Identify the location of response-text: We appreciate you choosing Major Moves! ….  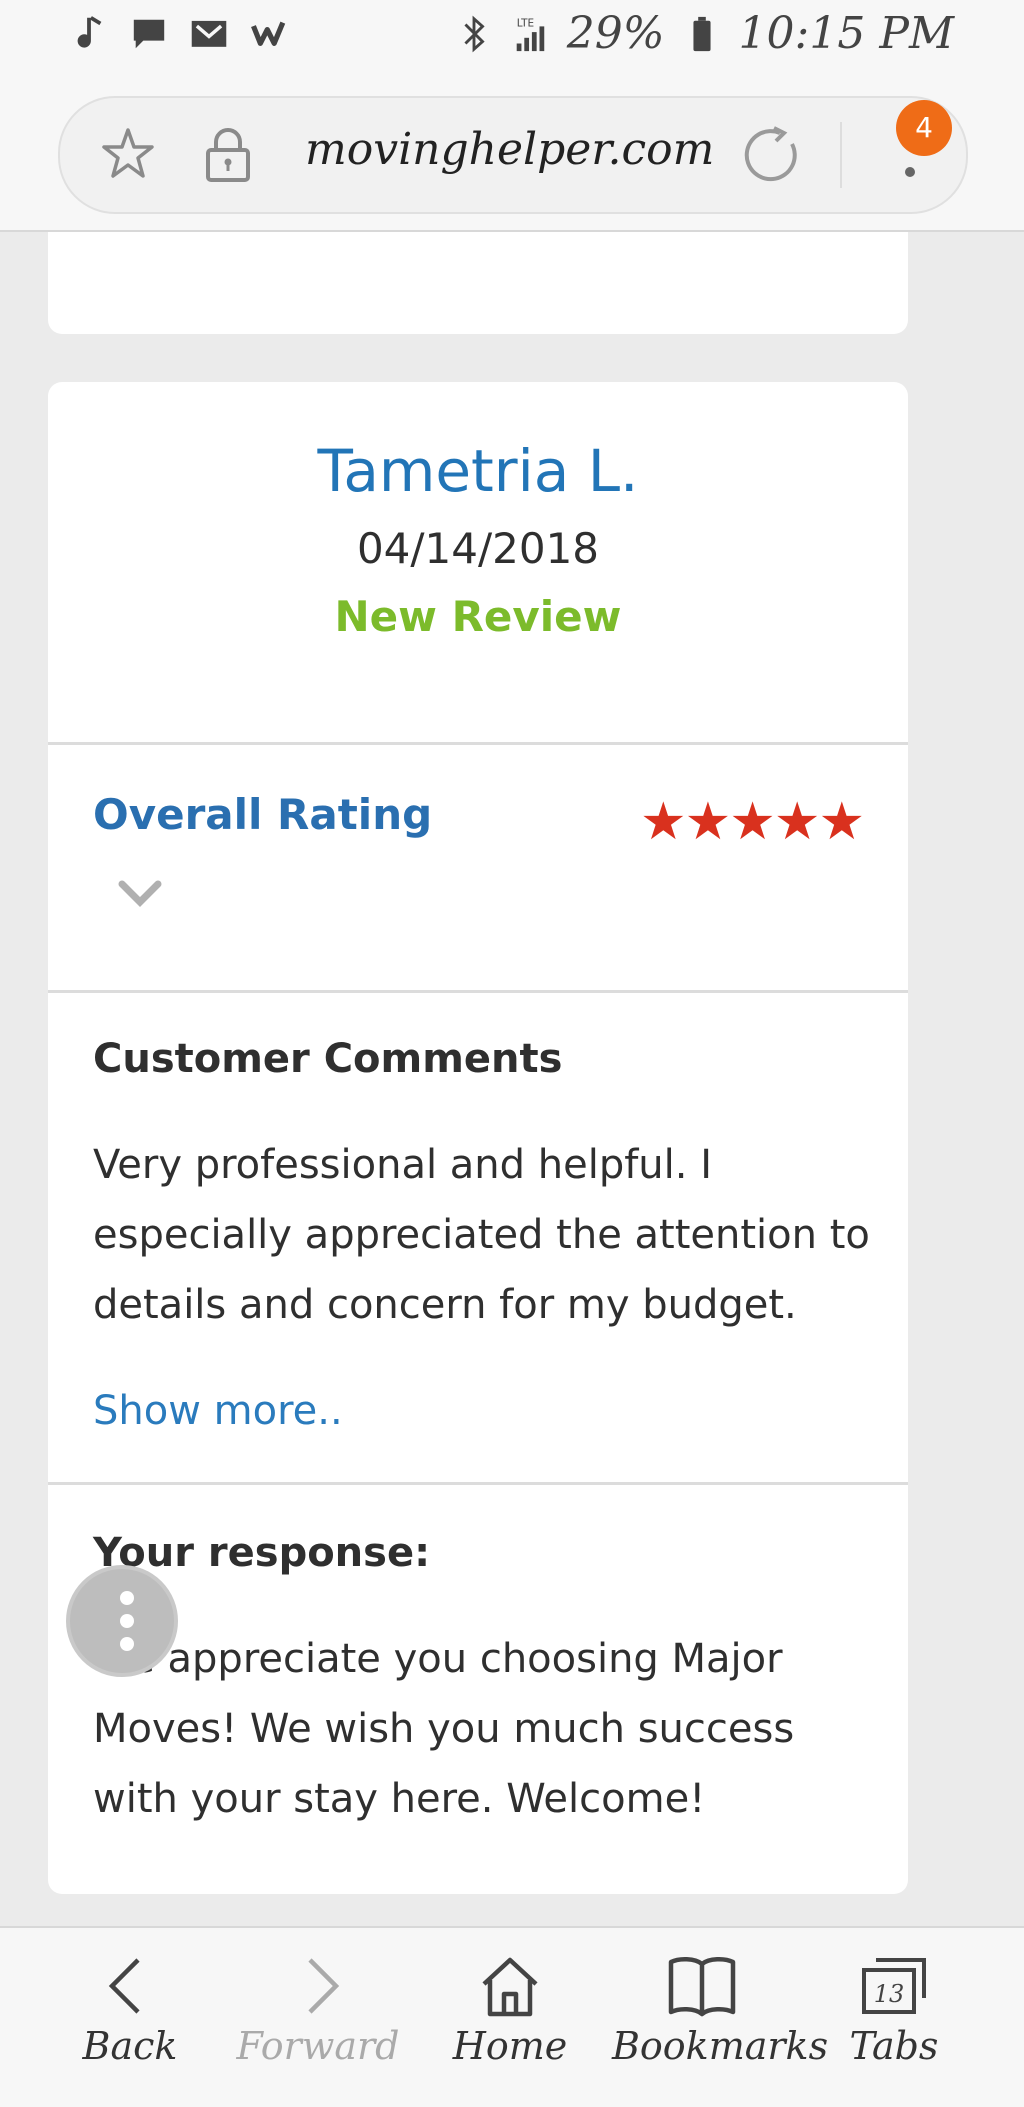
(444, 1729).